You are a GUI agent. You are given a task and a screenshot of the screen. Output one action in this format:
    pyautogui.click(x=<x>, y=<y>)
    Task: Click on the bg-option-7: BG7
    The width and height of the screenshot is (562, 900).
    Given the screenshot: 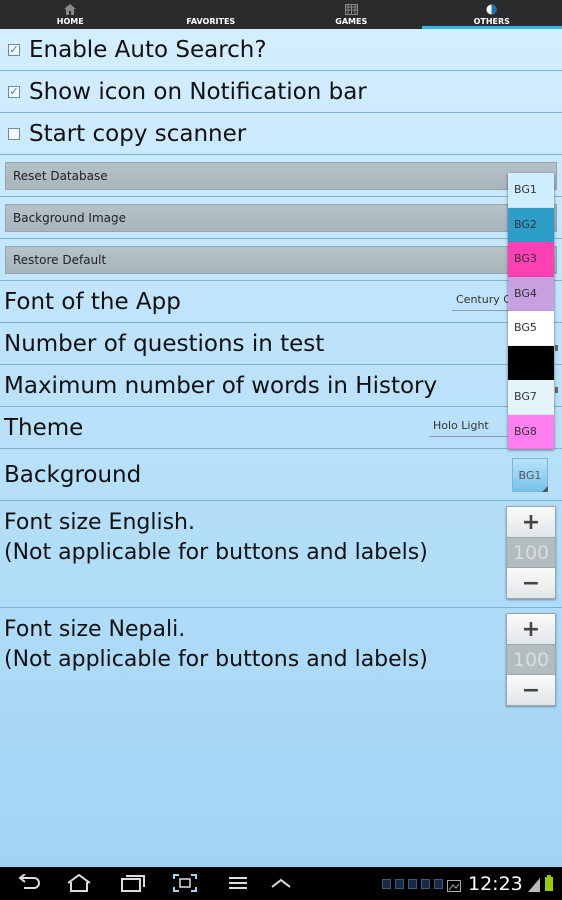 What is the action you would take?
    pyautogui.click(x=531, y=397)
    